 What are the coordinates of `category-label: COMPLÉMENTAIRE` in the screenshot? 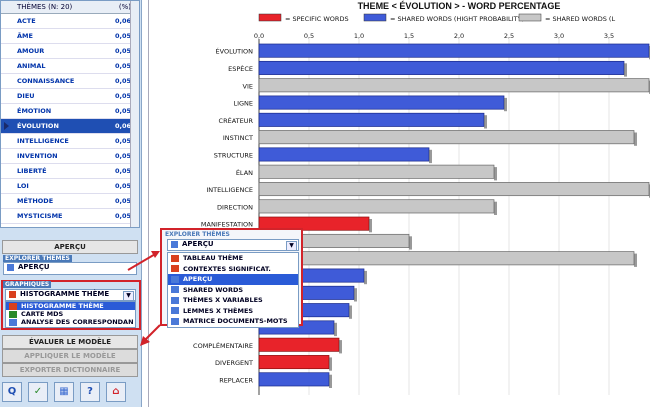 It's located at (223, 345).